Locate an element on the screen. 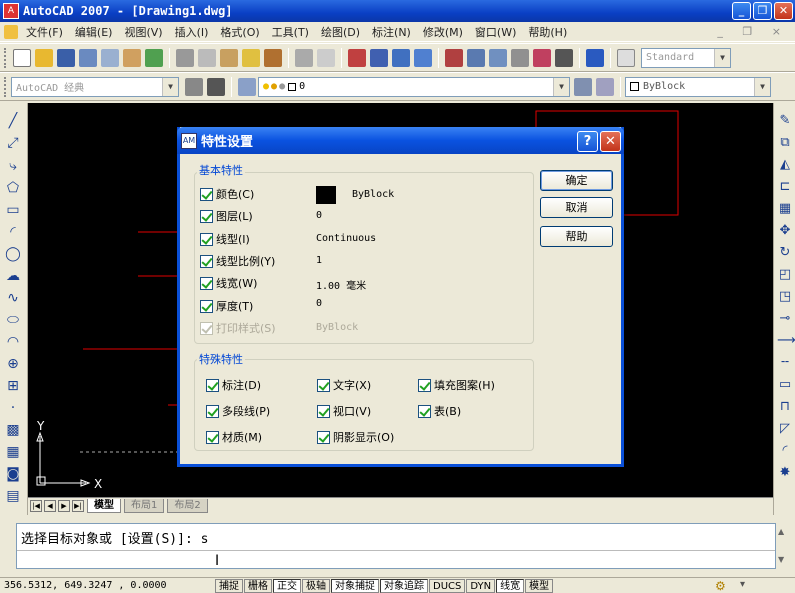 The height and width of the screenshot is (593, 795). stretch-icon: ◳ is located at coordinates (785, 297).